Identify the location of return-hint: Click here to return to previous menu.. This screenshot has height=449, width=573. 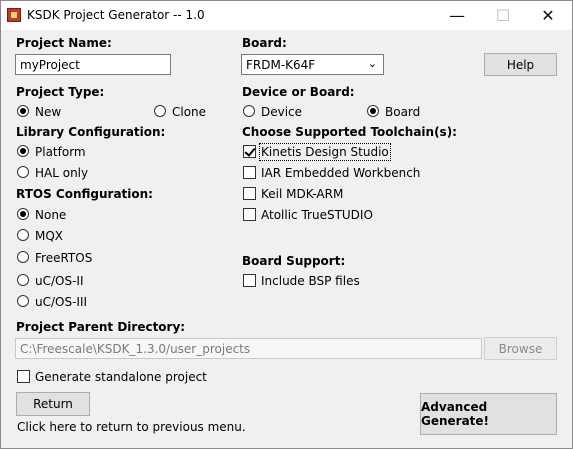
(131, 427).